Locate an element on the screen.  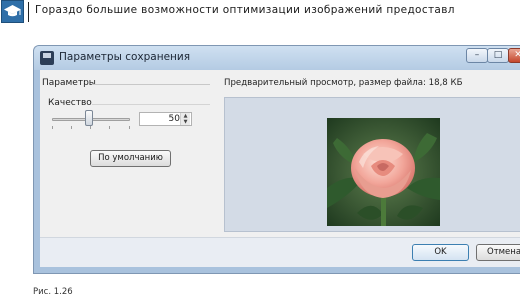
params-divider is located at coordinates (151, 84).